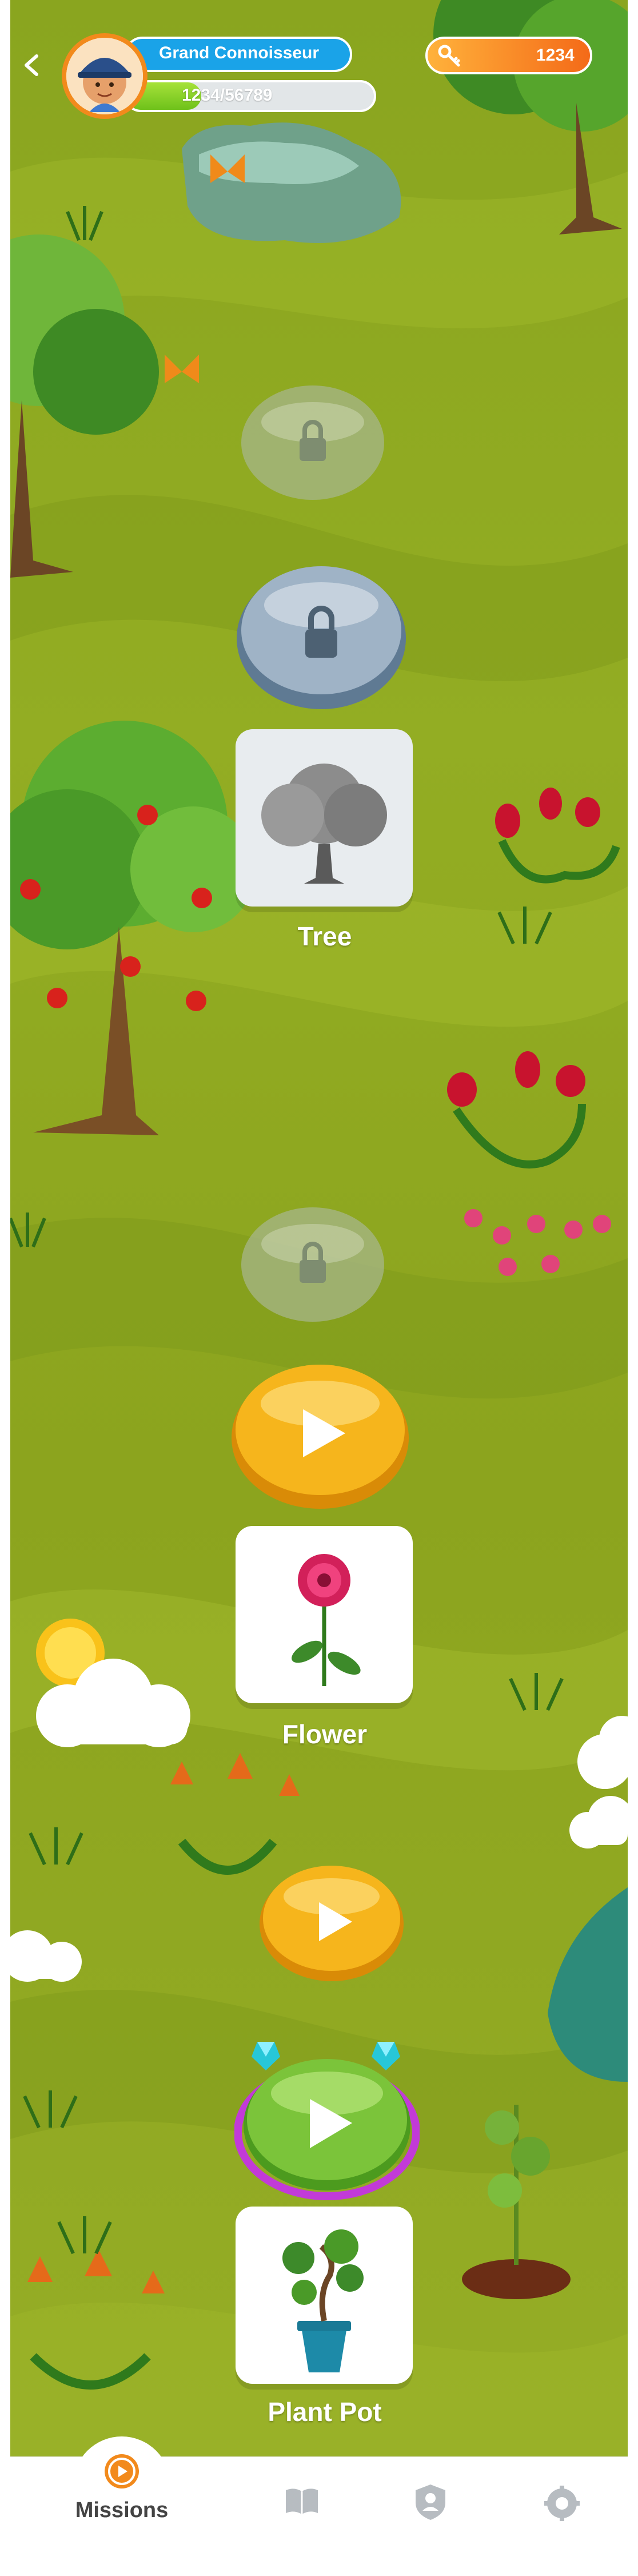 The height and width of the screenshot is (2576, 638). What do you see at coordinates (122, 2510) in the screenshot?
I see `nav-label-missions: Missions` at bounding box center [122, 2510].